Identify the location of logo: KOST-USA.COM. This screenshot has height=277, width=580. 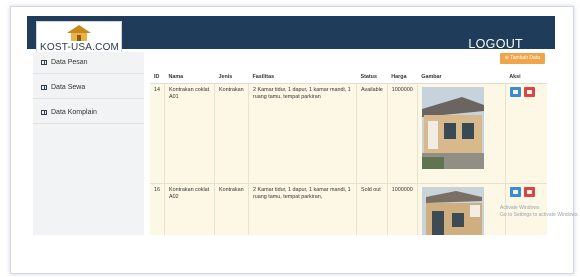
(79, 38).